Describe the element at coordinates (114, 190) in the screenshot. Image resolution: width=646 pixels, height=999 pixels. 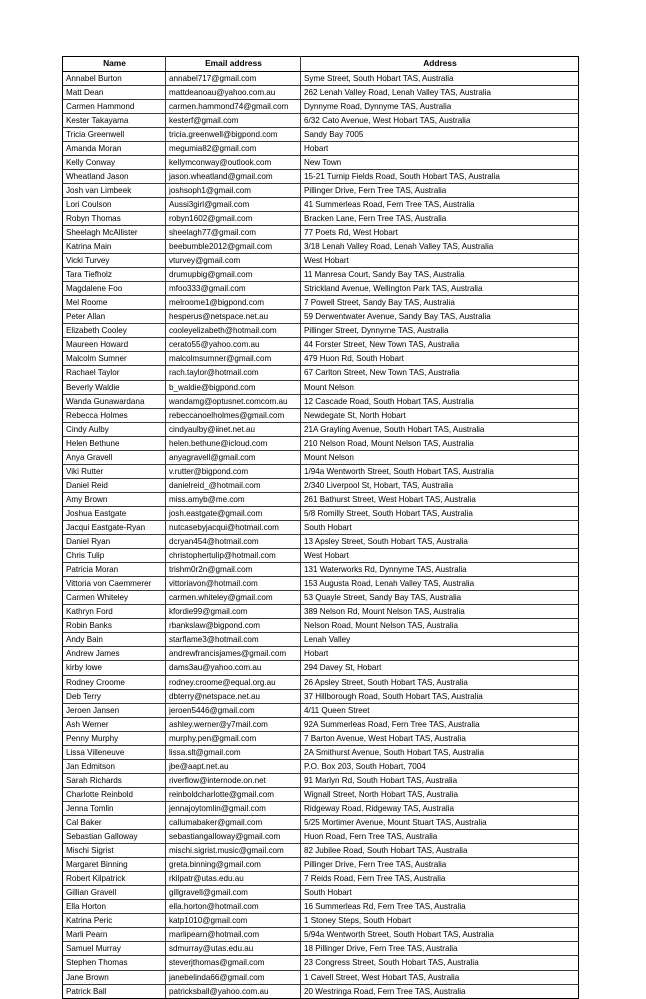
I see `cell-name: Josh van Limbeek` at that location.